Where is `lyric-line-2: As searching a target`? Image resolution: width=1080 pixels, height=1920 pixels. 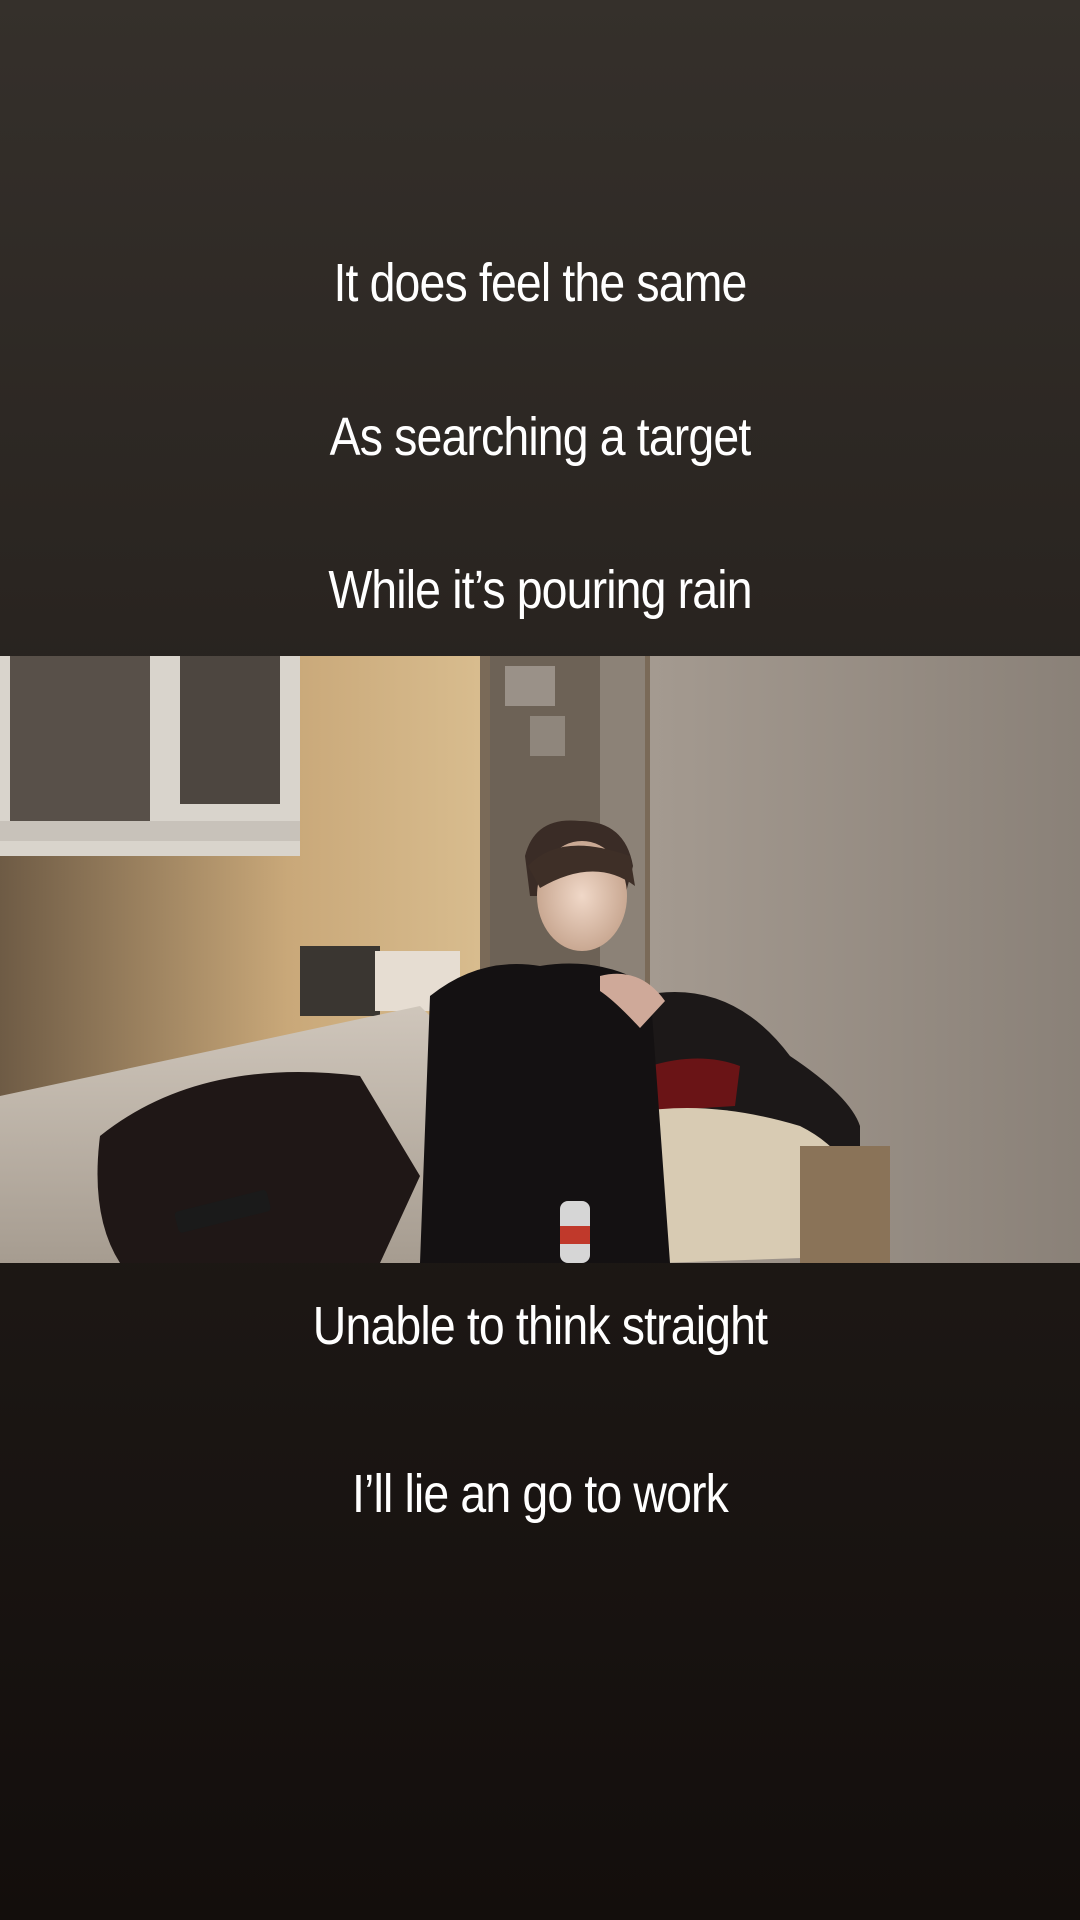
lyric-line-2: As searching a target is located at coordinates (540, 437).